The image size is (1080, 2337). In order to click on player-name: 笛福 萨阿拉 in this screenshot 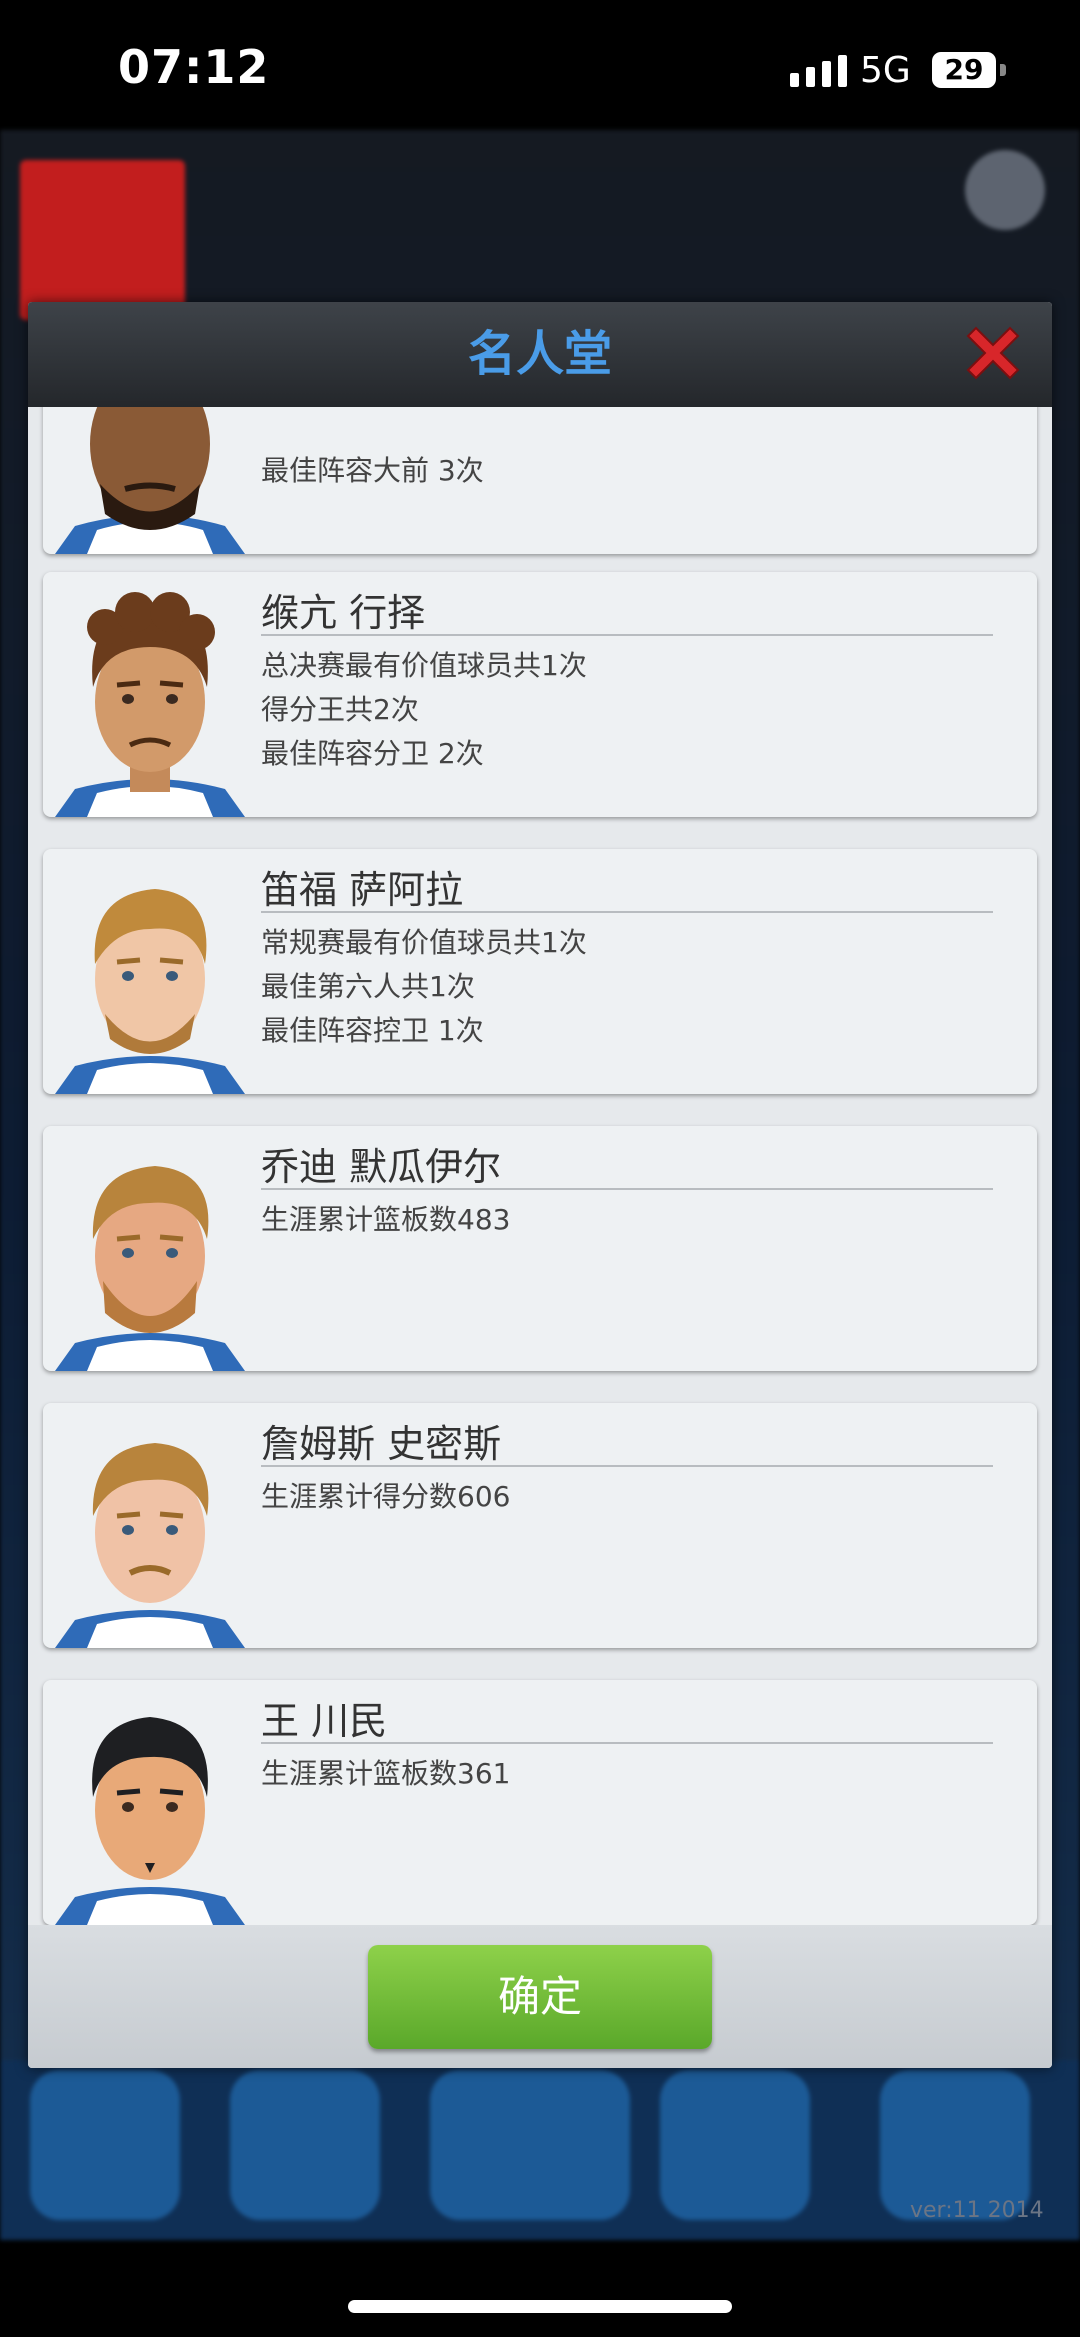, I will do `click(362, 890)`.